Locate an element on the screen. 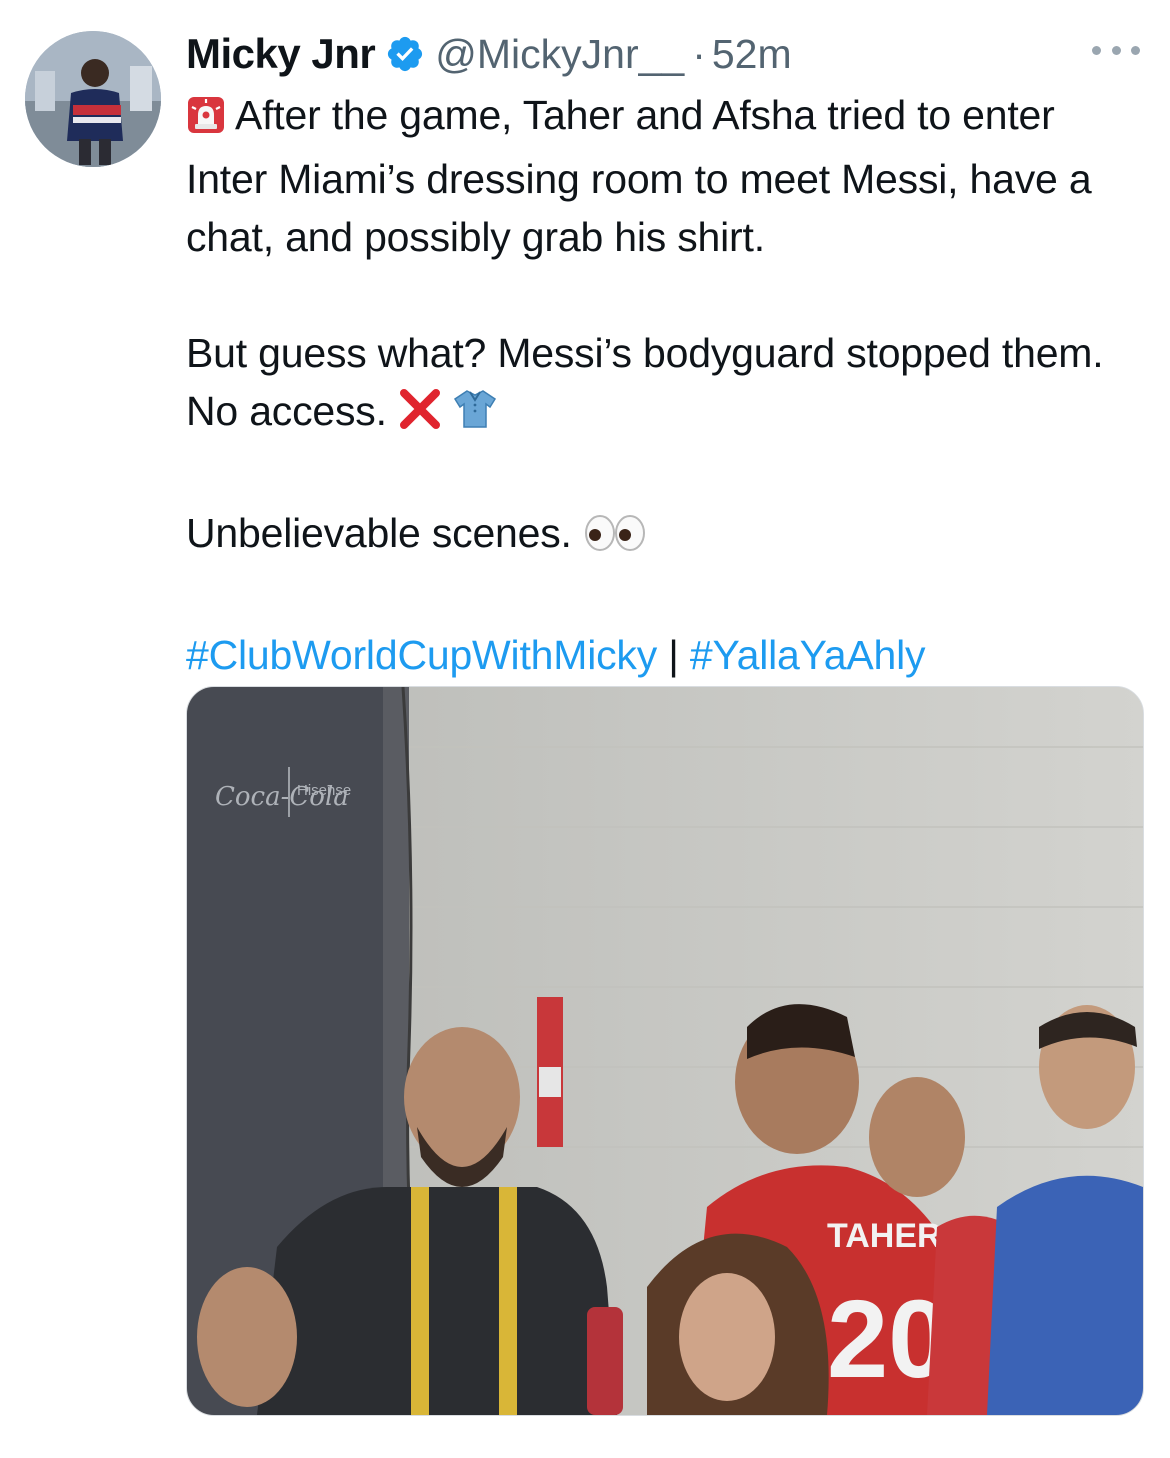  tweet-hashtags: #ClubWorldCupWithMicky | #YallaYaAhly is located at coordinates (666, 655).